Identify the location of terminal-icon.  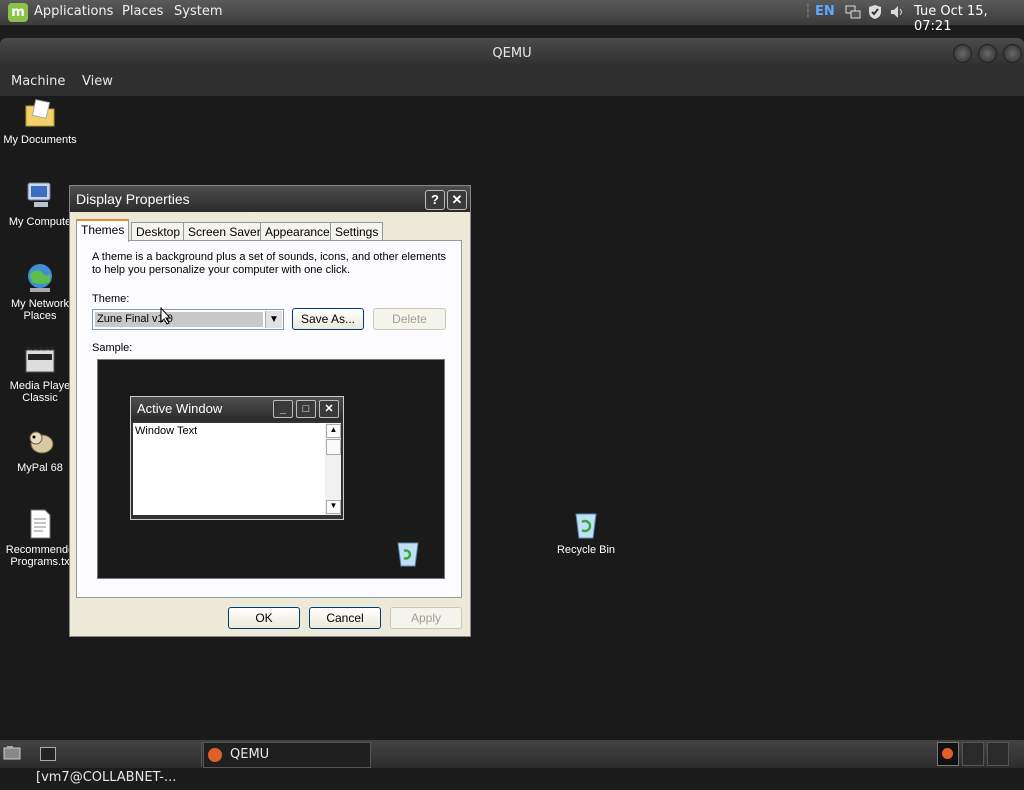
(48, 753).